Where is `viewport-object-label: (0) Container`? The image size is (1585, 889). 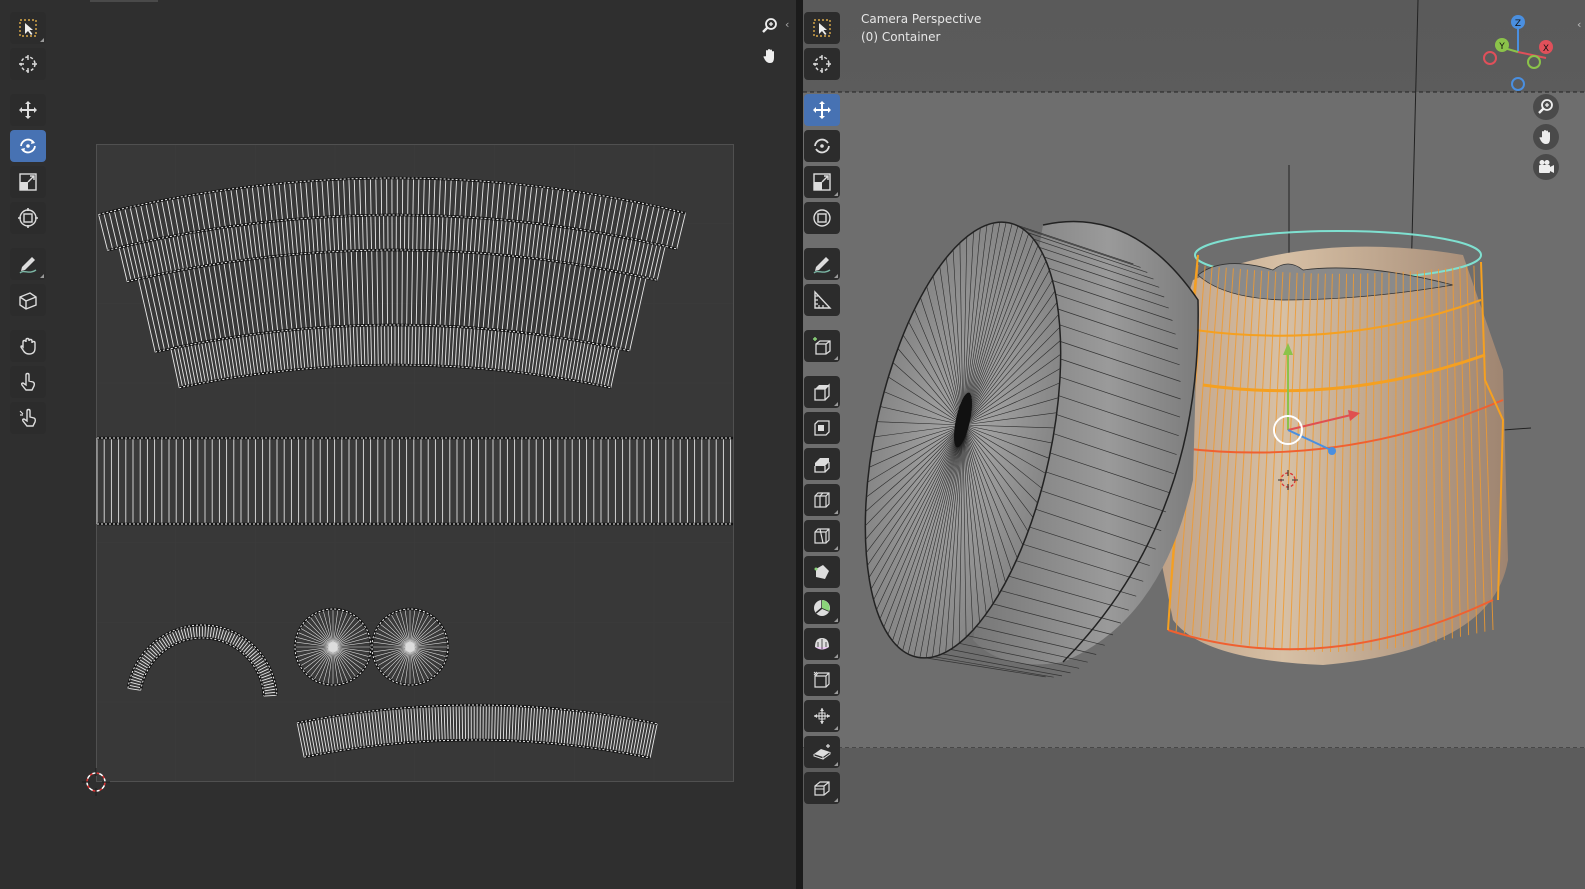
viewport-object-label: (0) Container is located at coordinates (901, 37).